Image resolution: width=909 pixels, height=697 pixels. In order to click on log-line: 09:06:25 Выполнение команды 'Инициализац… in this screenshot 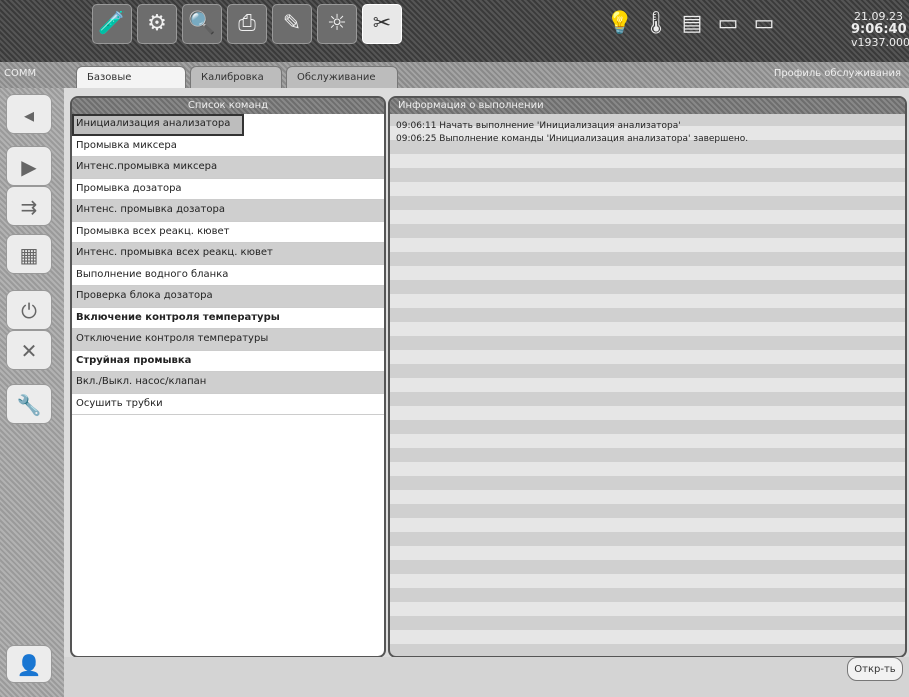, I will do `click(572, 139)`.